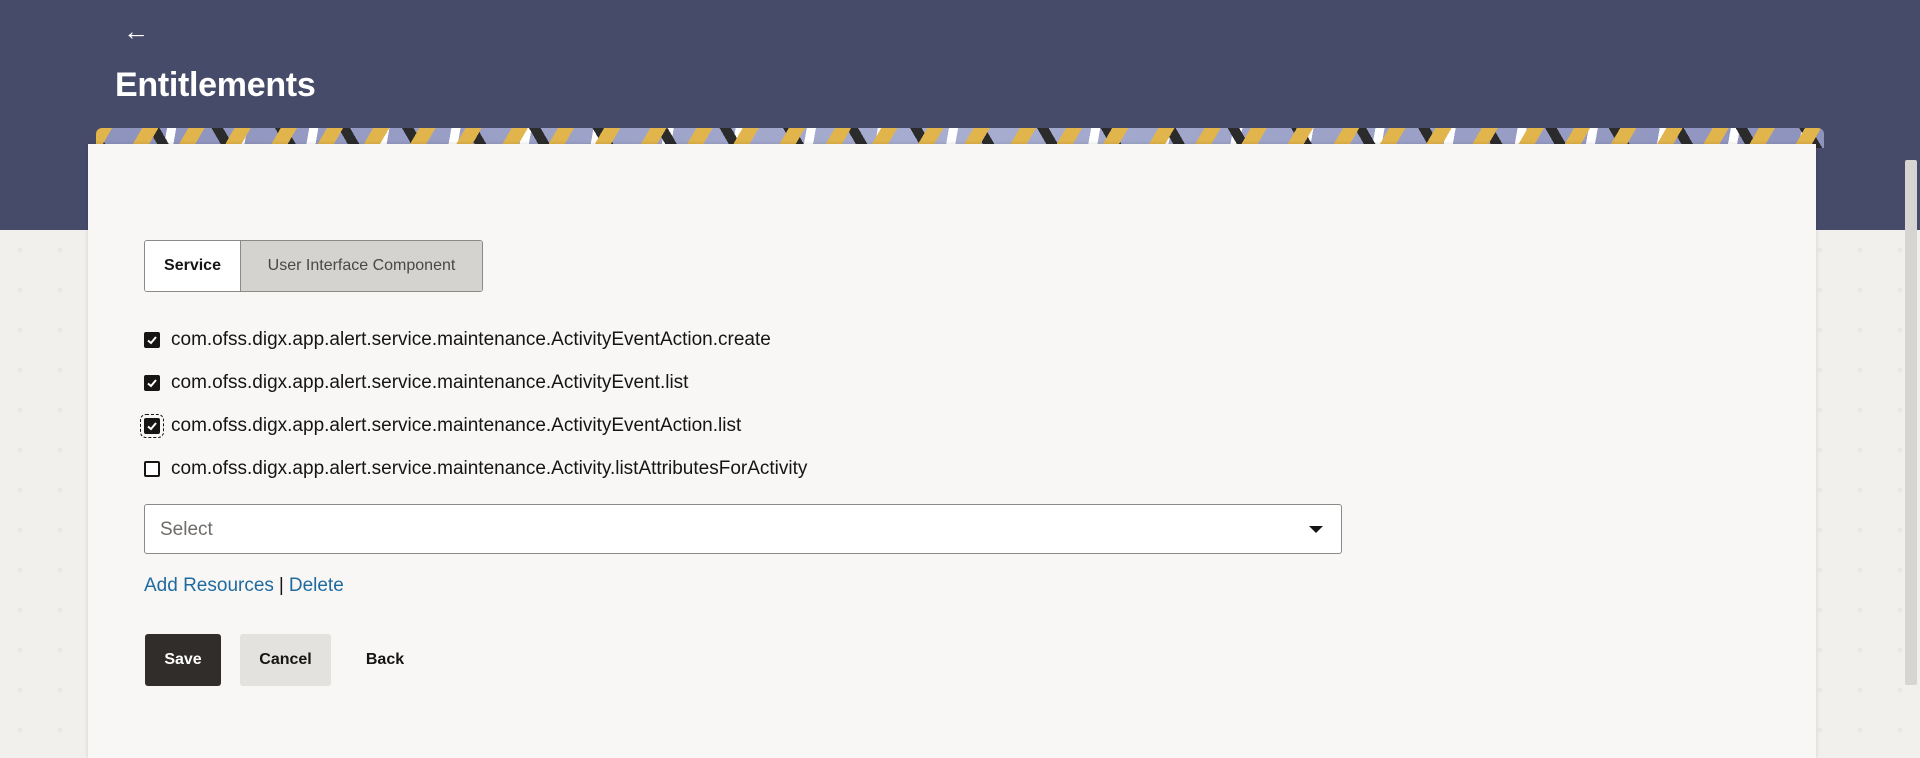 Image resolution: width=1920 pixels, height=758 pixels. I want to click on tab-bar: Service User Interface Component, so click(313, 266).